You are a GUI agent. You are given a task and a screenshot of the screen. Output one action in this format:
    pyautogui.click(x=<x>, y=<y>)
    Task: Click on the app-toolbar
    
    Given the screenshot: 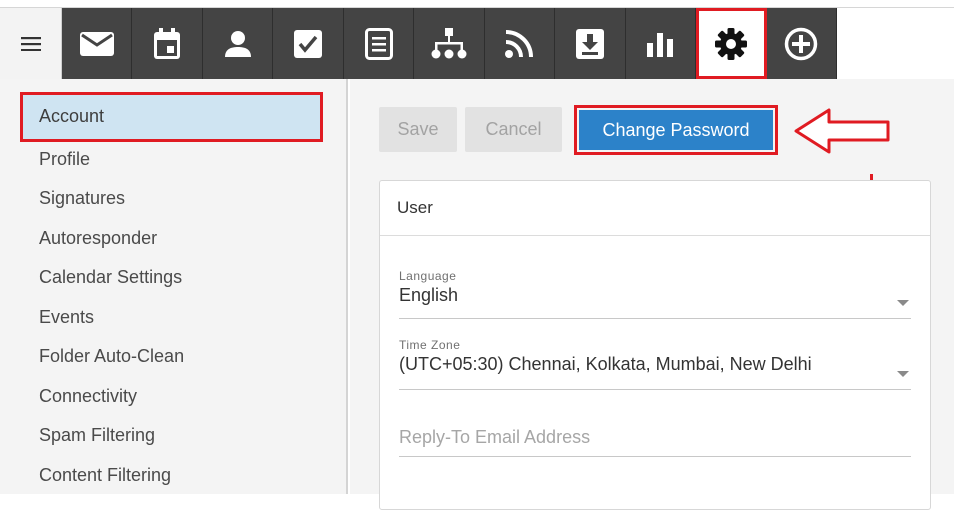 What is the action you would take?
    pyautogui.click(x=477, y=43)
    